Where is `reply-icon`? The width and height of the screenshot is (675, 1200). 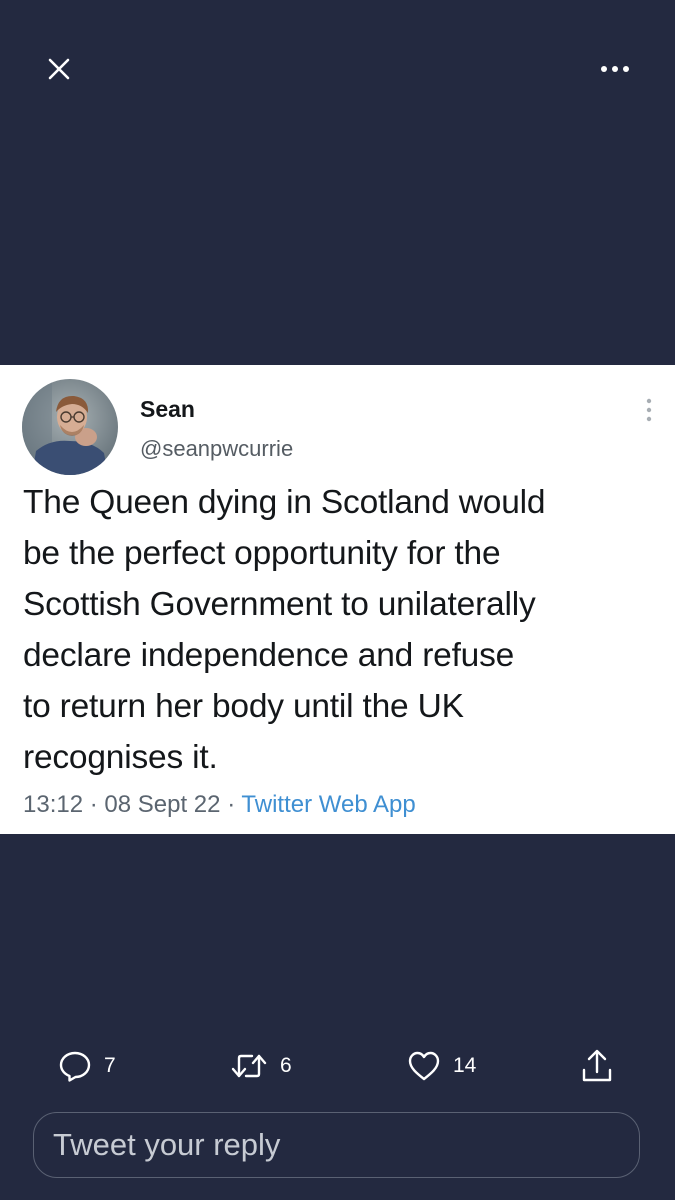
reply-icon is located at coordinates (75, 1066).